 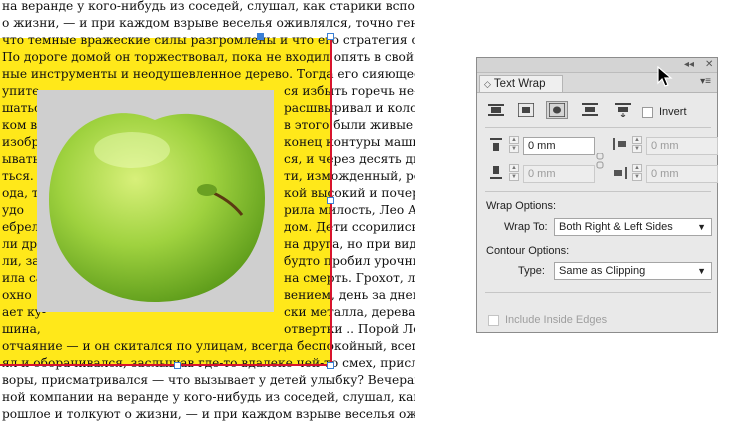 What do you see at coordinates (559, 174) in the screenshot?
I see `bottom-offset-field: 0 mm` at bounding box center [559, 174].